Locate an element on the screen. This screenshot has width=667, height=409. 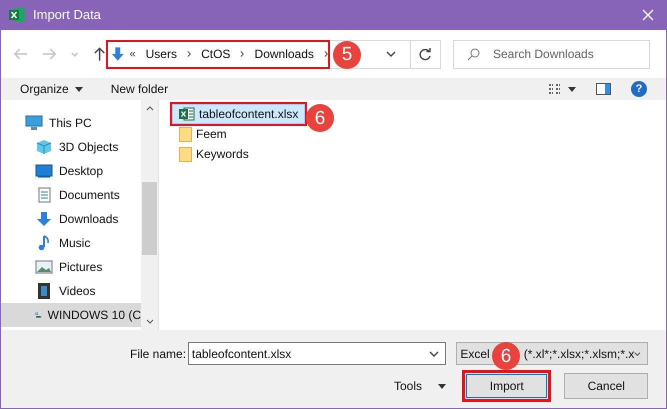
breadcrumb-item: Downloads is located at coordinates (284, 54).